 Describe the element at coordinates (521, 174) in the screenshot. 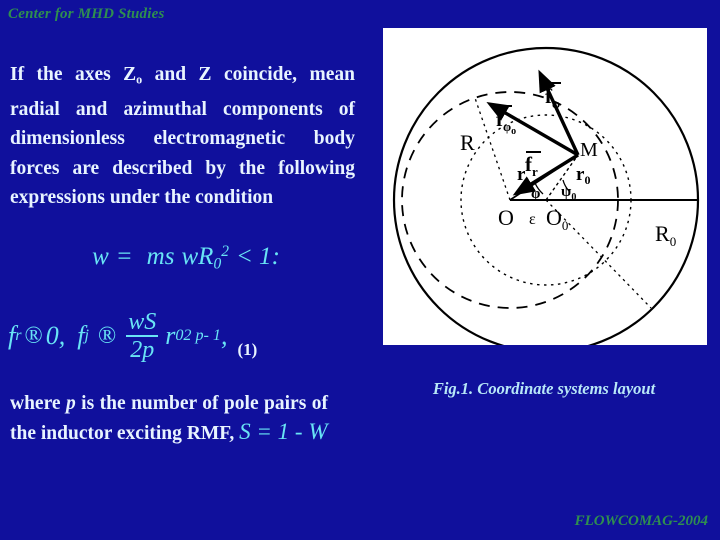

I see `label-r: r` at that location.